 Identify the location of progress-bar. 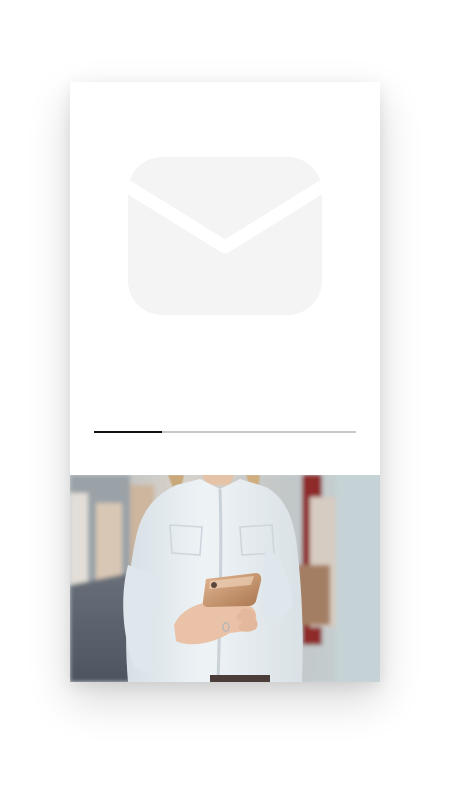
(225, 432).